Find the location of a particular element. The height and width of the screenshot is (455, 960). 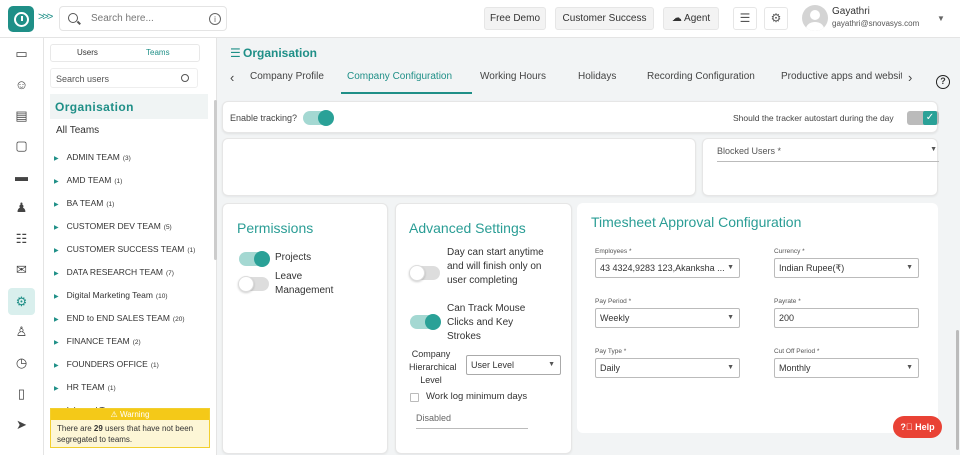

leave-management-toggle is located at coordinates (253, 284).